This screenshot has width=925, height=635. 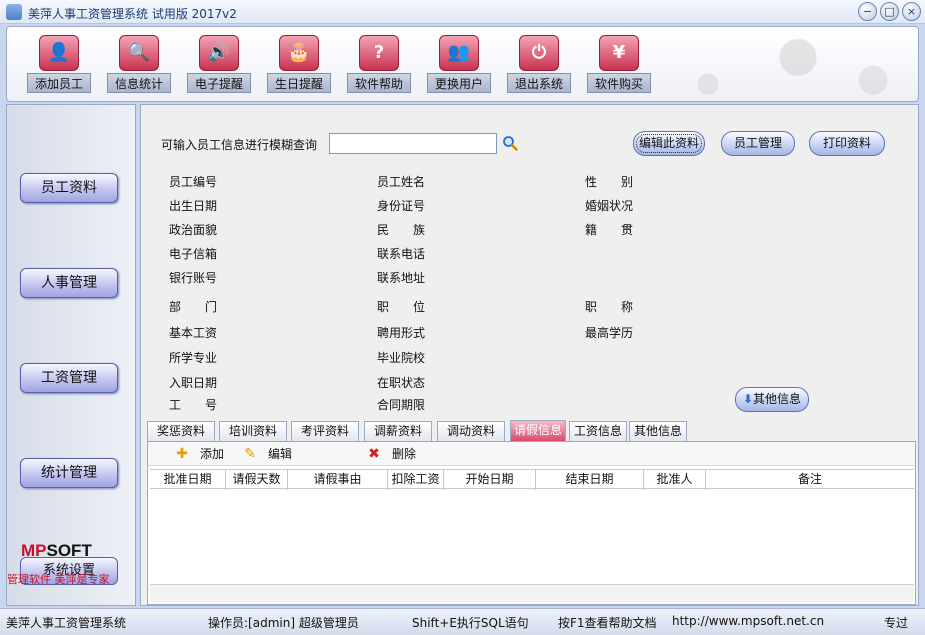 What do you see at coordinates (193, 182) in the screenshot?
I see `field-label: 员工编号` at bounding box center [193, 182].